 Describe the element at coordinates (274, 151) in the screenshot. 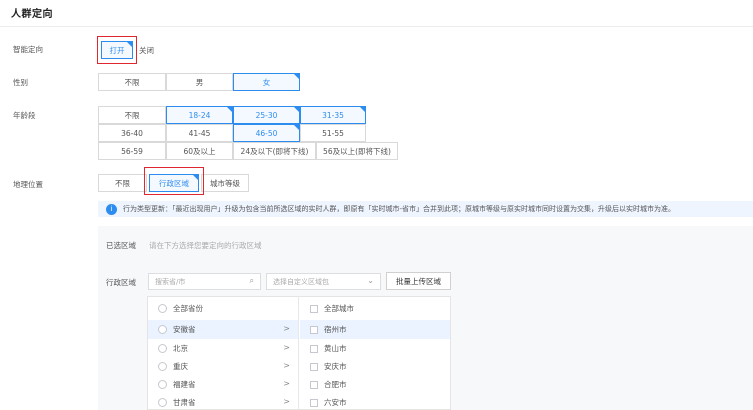

I see `age-24-below: 24及以下(即将下线)` at that location.